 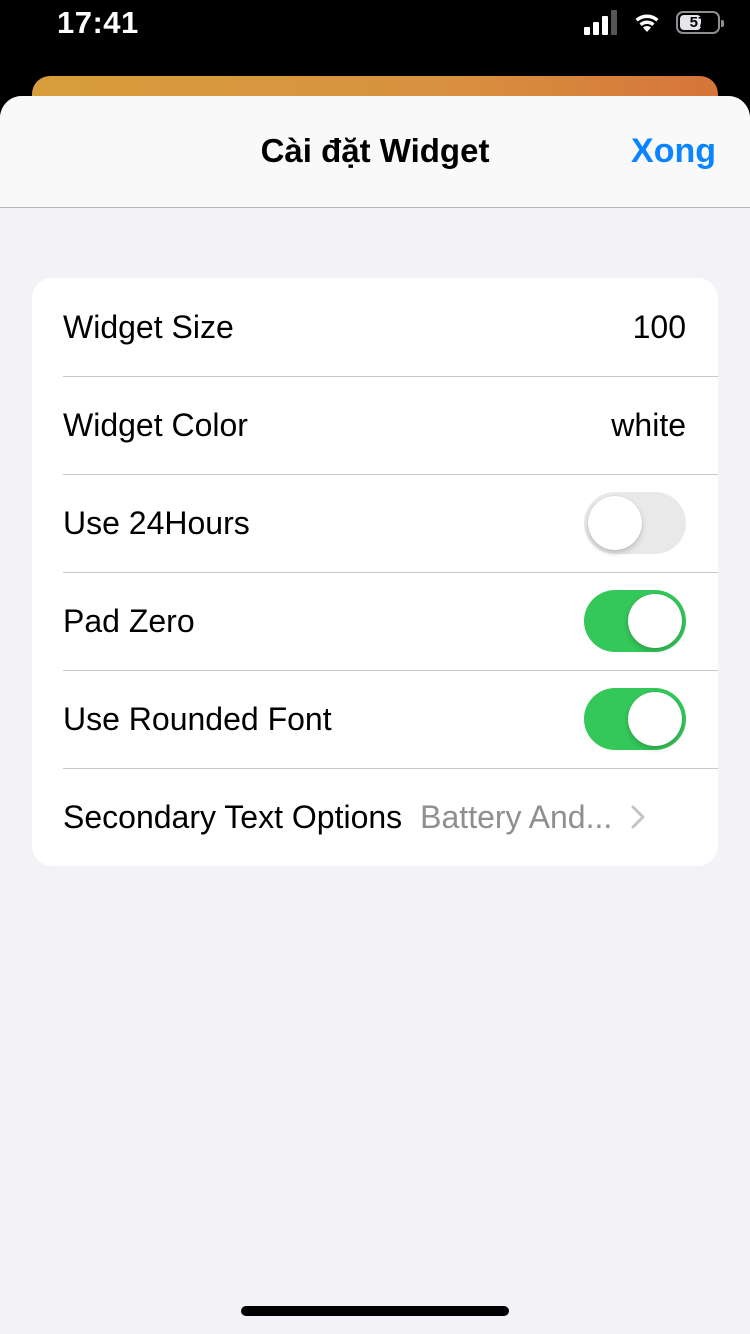 What do you see at coordinates (98, 22) in the screenshot?
I see `status-time: 17:41` at bounding box center [98, 22].